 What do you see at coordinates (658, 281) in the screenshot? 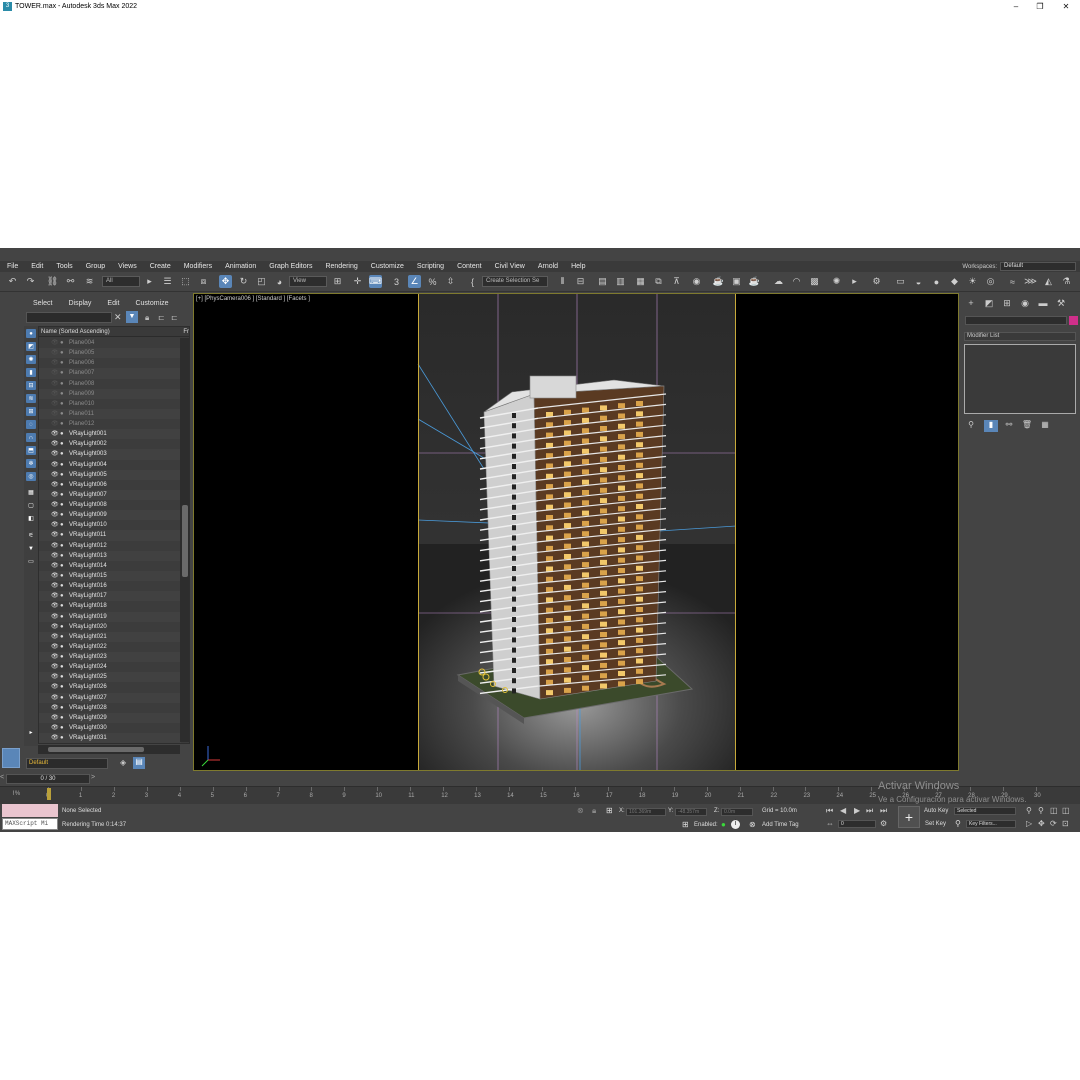
I see `curve-editor-icon: ⧉` at bounding box center [658, 281].